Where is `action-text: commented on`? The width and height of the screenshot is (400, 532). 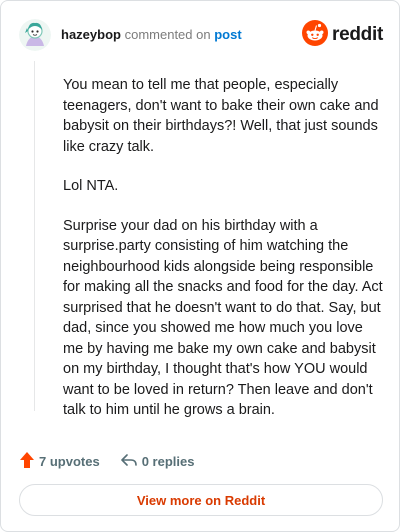 action-text: commented on is located at coordinates (167, 34).